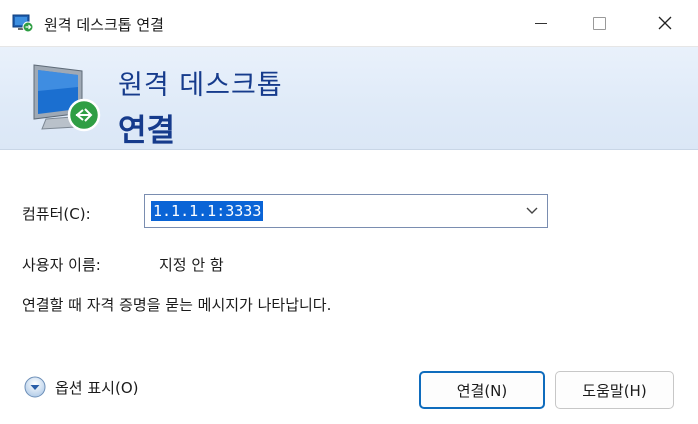 The image size is (698, 424). I want to click on remote-desktop-monitor-icon, so click(67, 98).